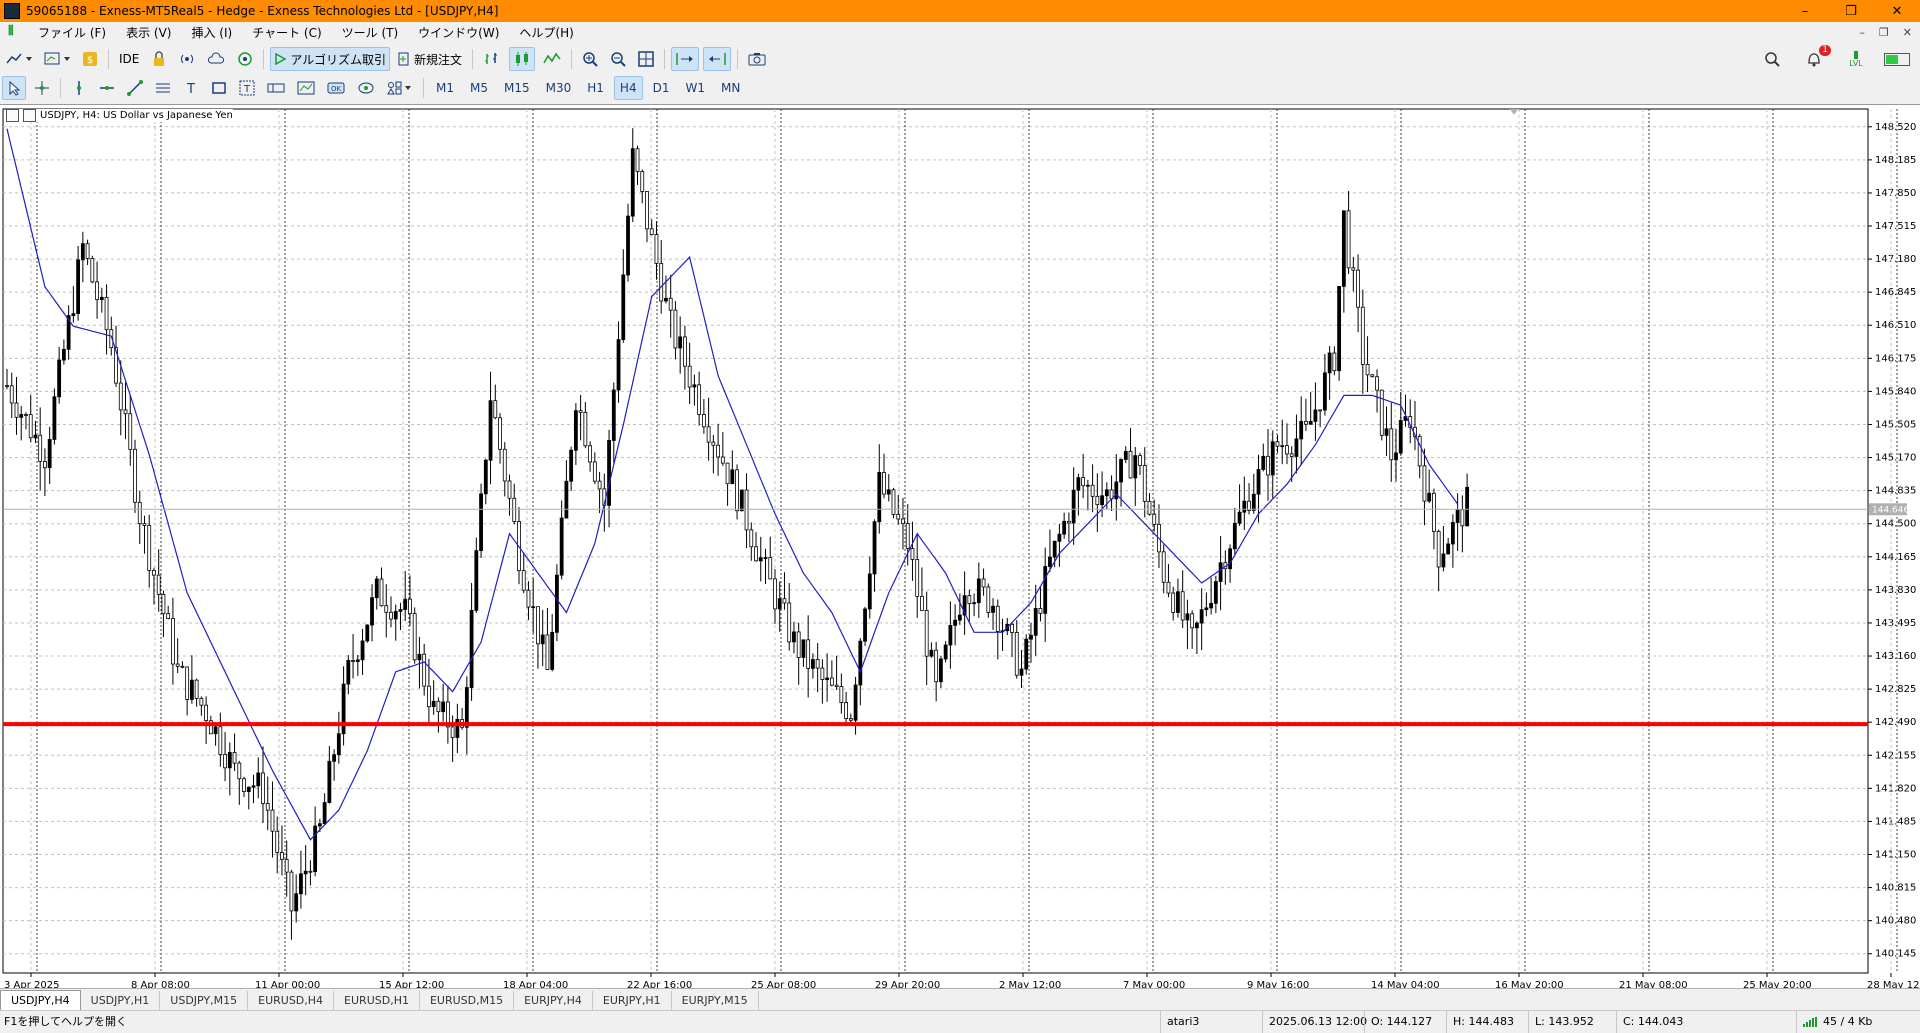  Describe the element at coordinates (245, 59) in the screenshot. I see `community-icon` at that location.